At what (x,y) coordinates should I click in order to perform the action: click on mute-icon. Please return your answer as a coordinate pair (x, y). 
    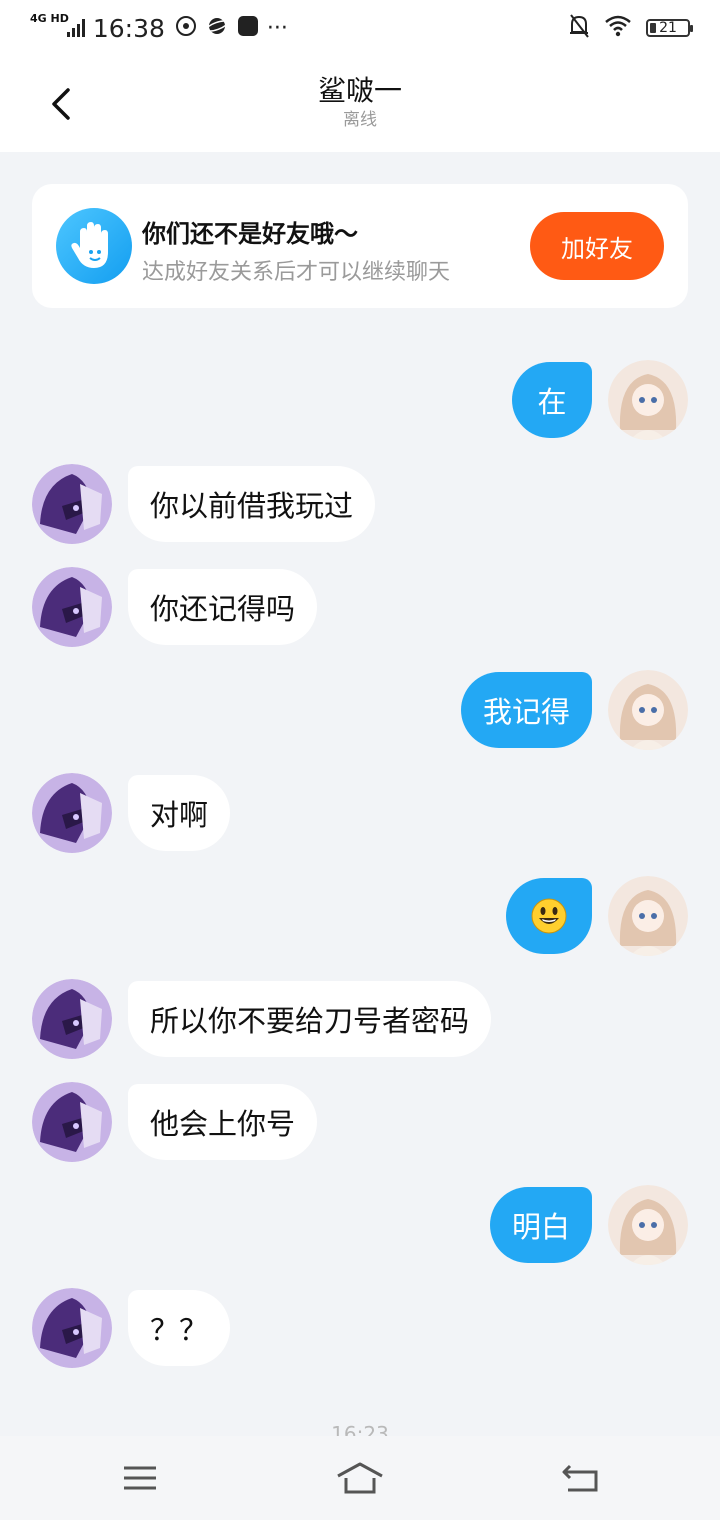
    Looking at the image, I should click on (579, 28).